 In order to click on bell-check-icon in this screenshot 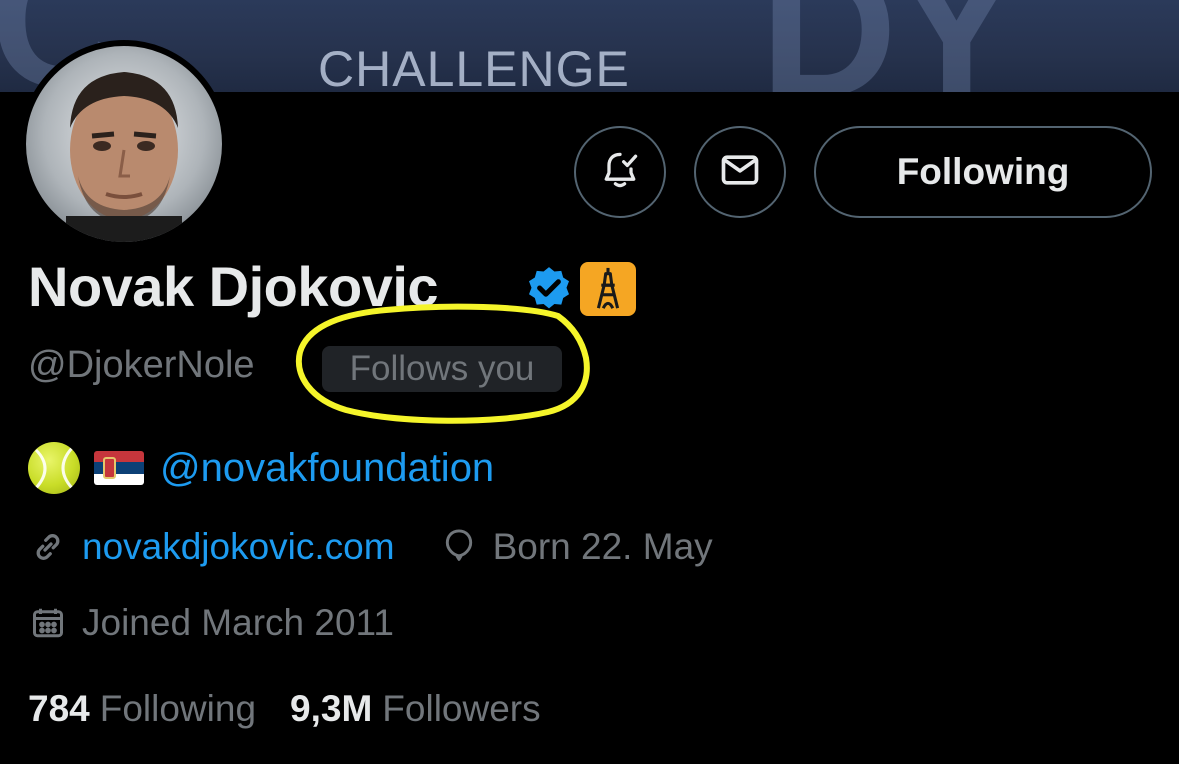, I will do `click(620, 172)`.